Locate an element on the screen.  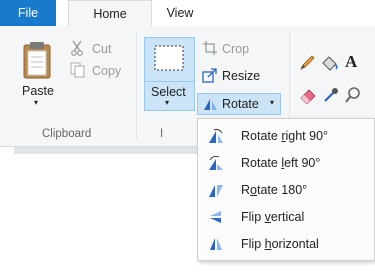
eraser-icon is located at coordinates (308, 97).